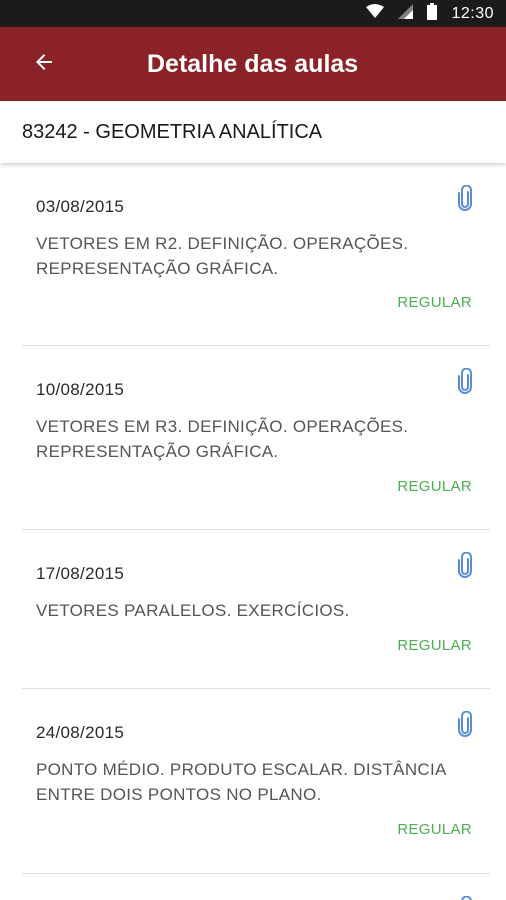 The image size is (506, 900). What do you see at coordinates (80, 732) in the screenshot?
I see `lesson-date: 24/08/2015` at bounding box center [80, 732].